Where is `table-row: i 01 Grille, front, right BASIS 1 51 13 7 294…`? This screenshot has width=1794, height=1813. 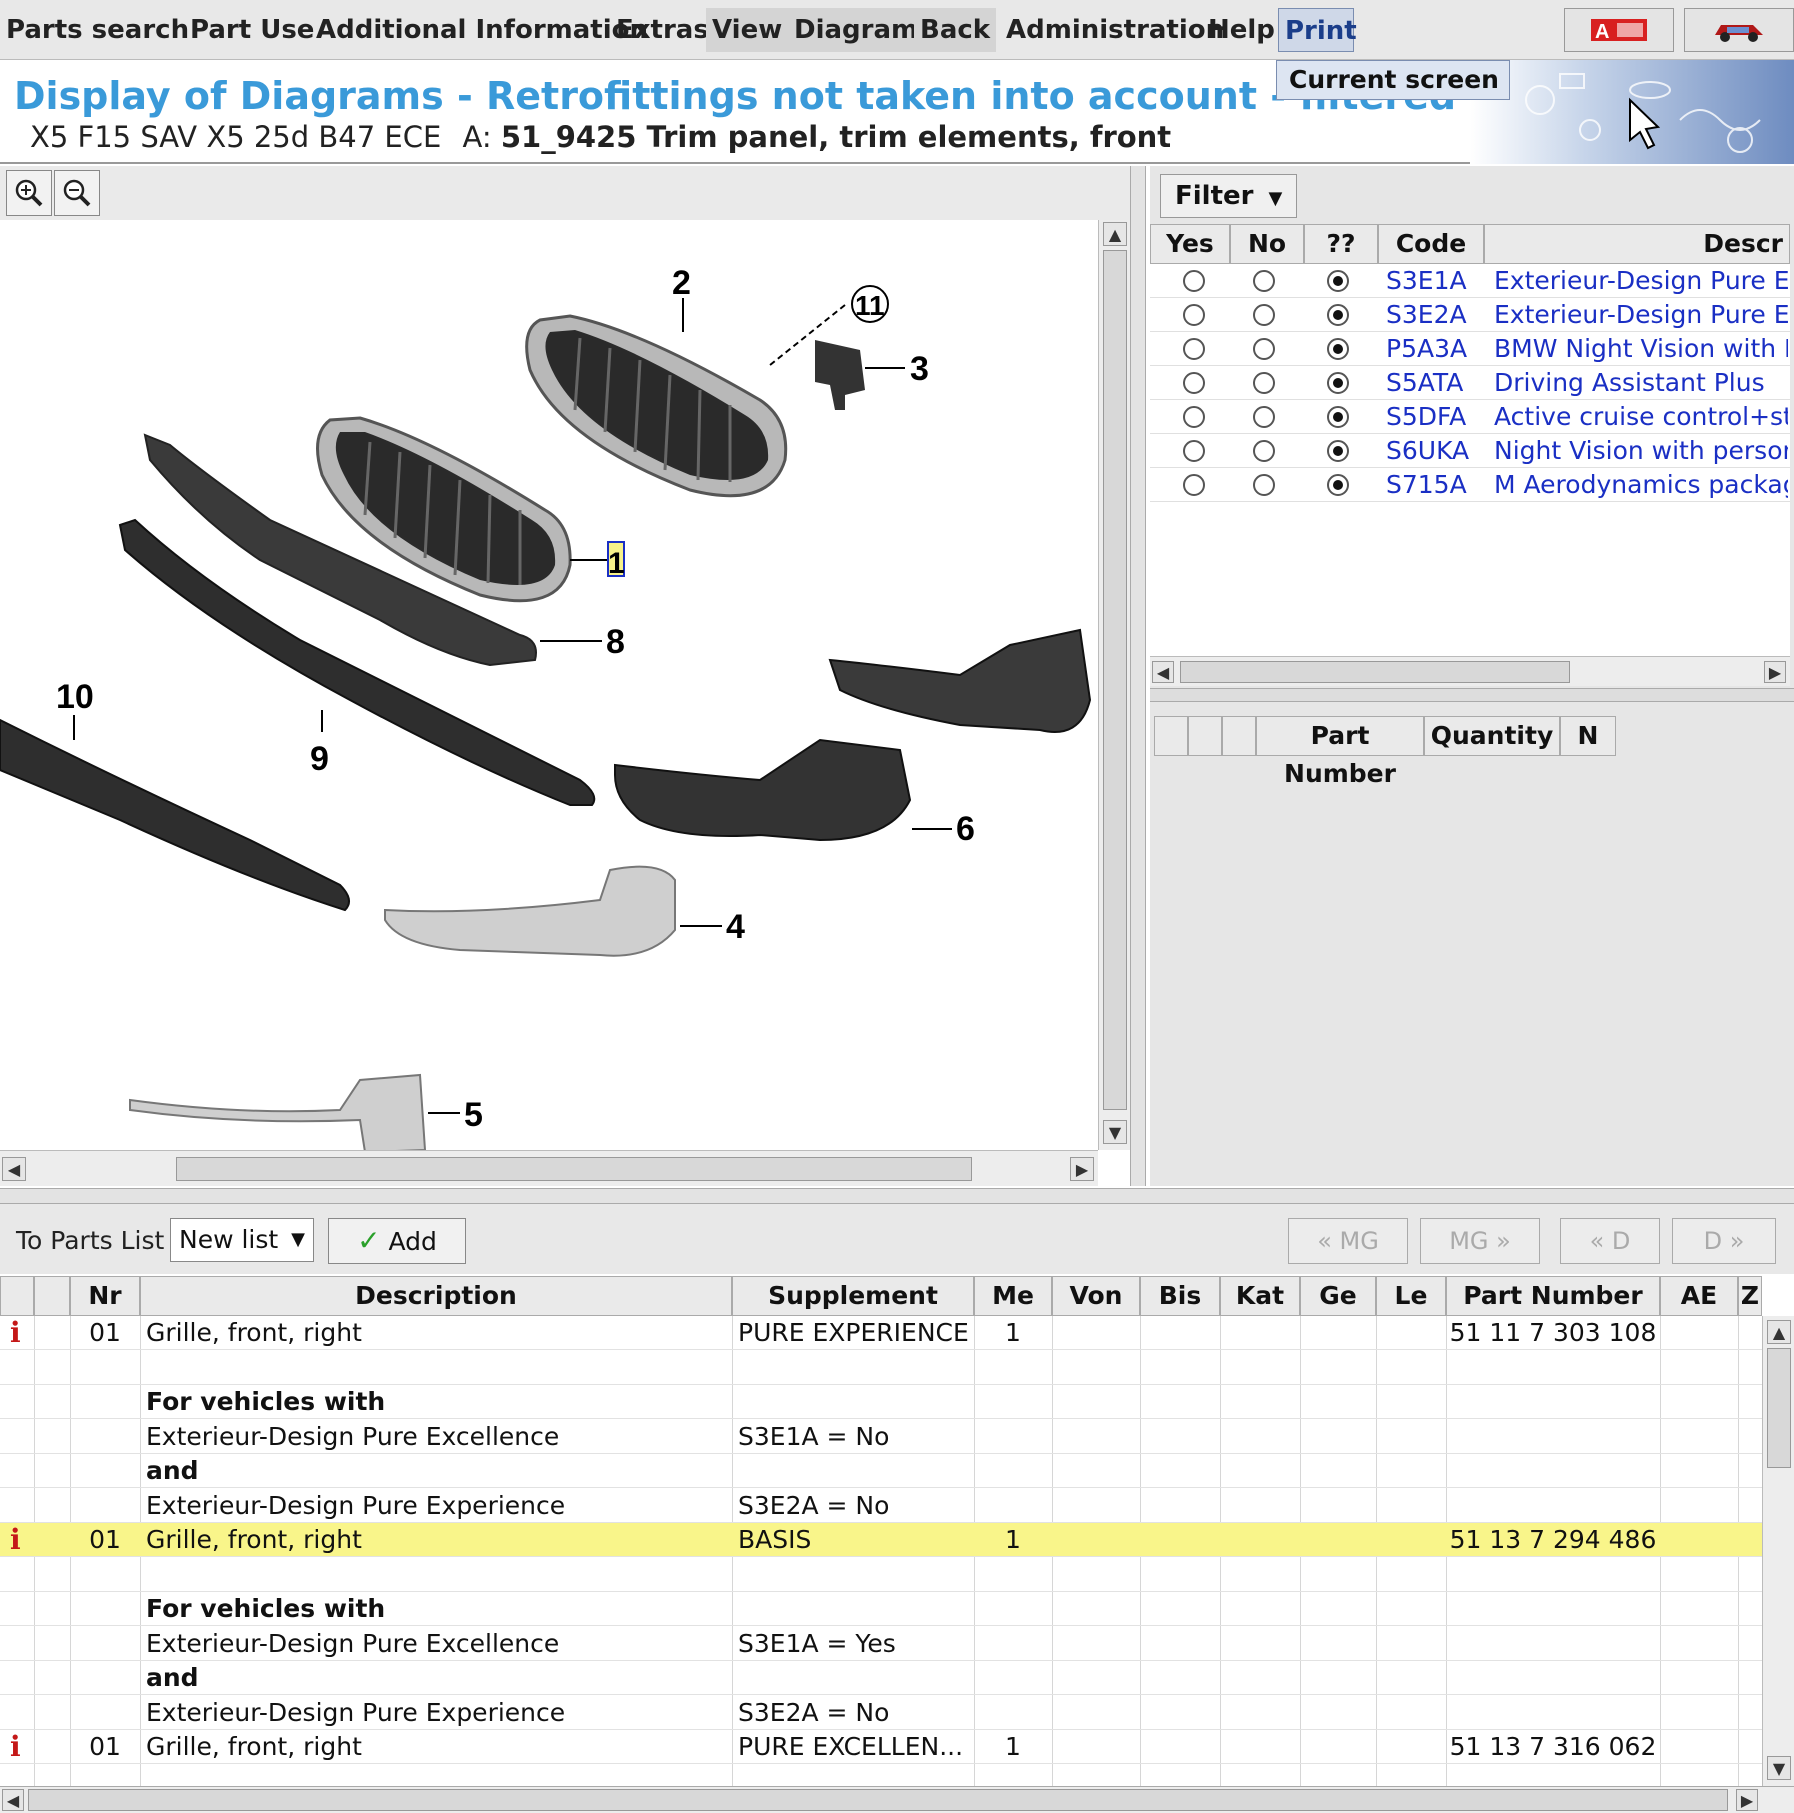 table-row: i 01 Grille, front, right BASIS 1 51 13 7 294… is located at coordinates (881, 1540).